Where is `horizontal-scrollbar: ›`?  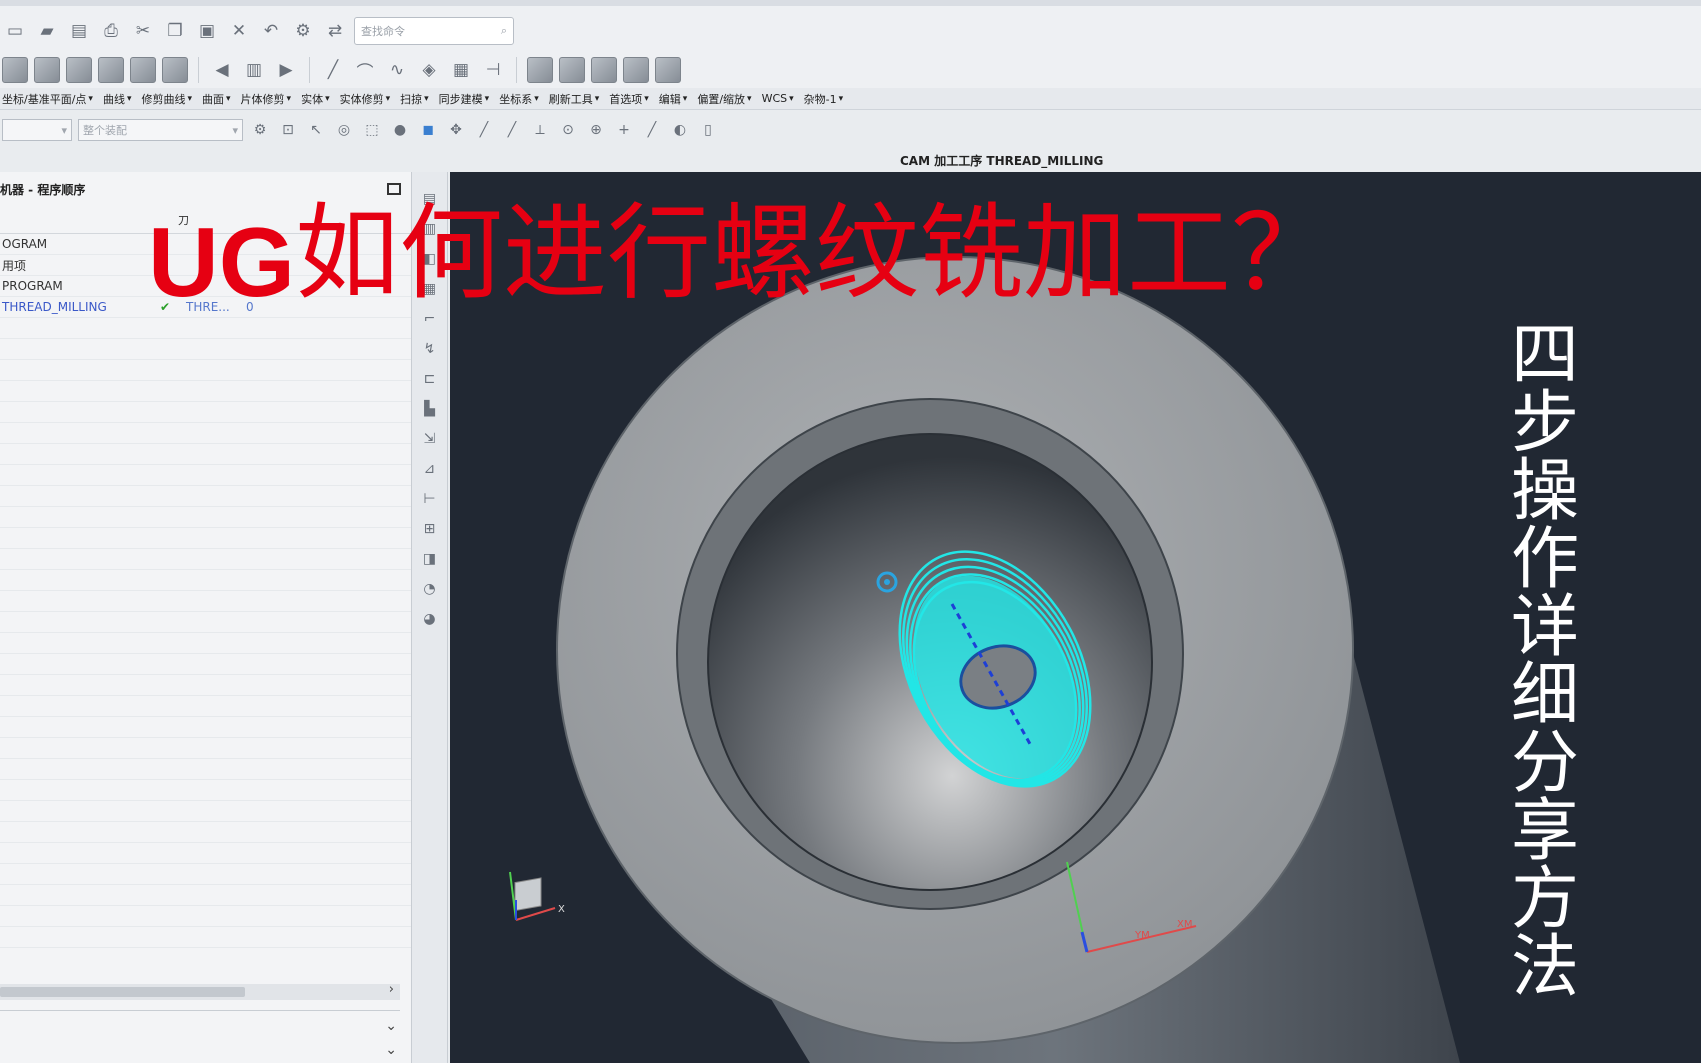 horizontal-scrollbar: › is located at coordinates (200, 991).